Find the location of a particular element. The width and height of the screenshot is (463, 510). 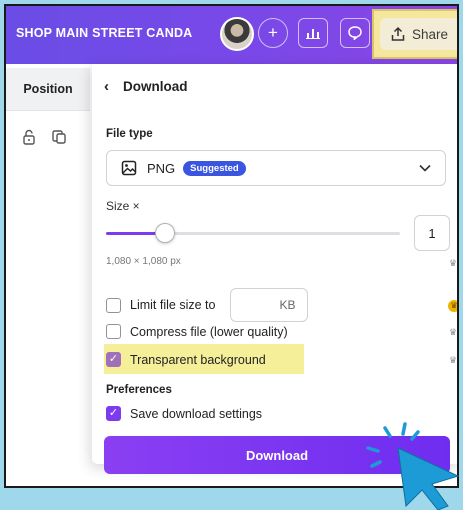

file-type-value: PNG is located at coordinates (161, 168).